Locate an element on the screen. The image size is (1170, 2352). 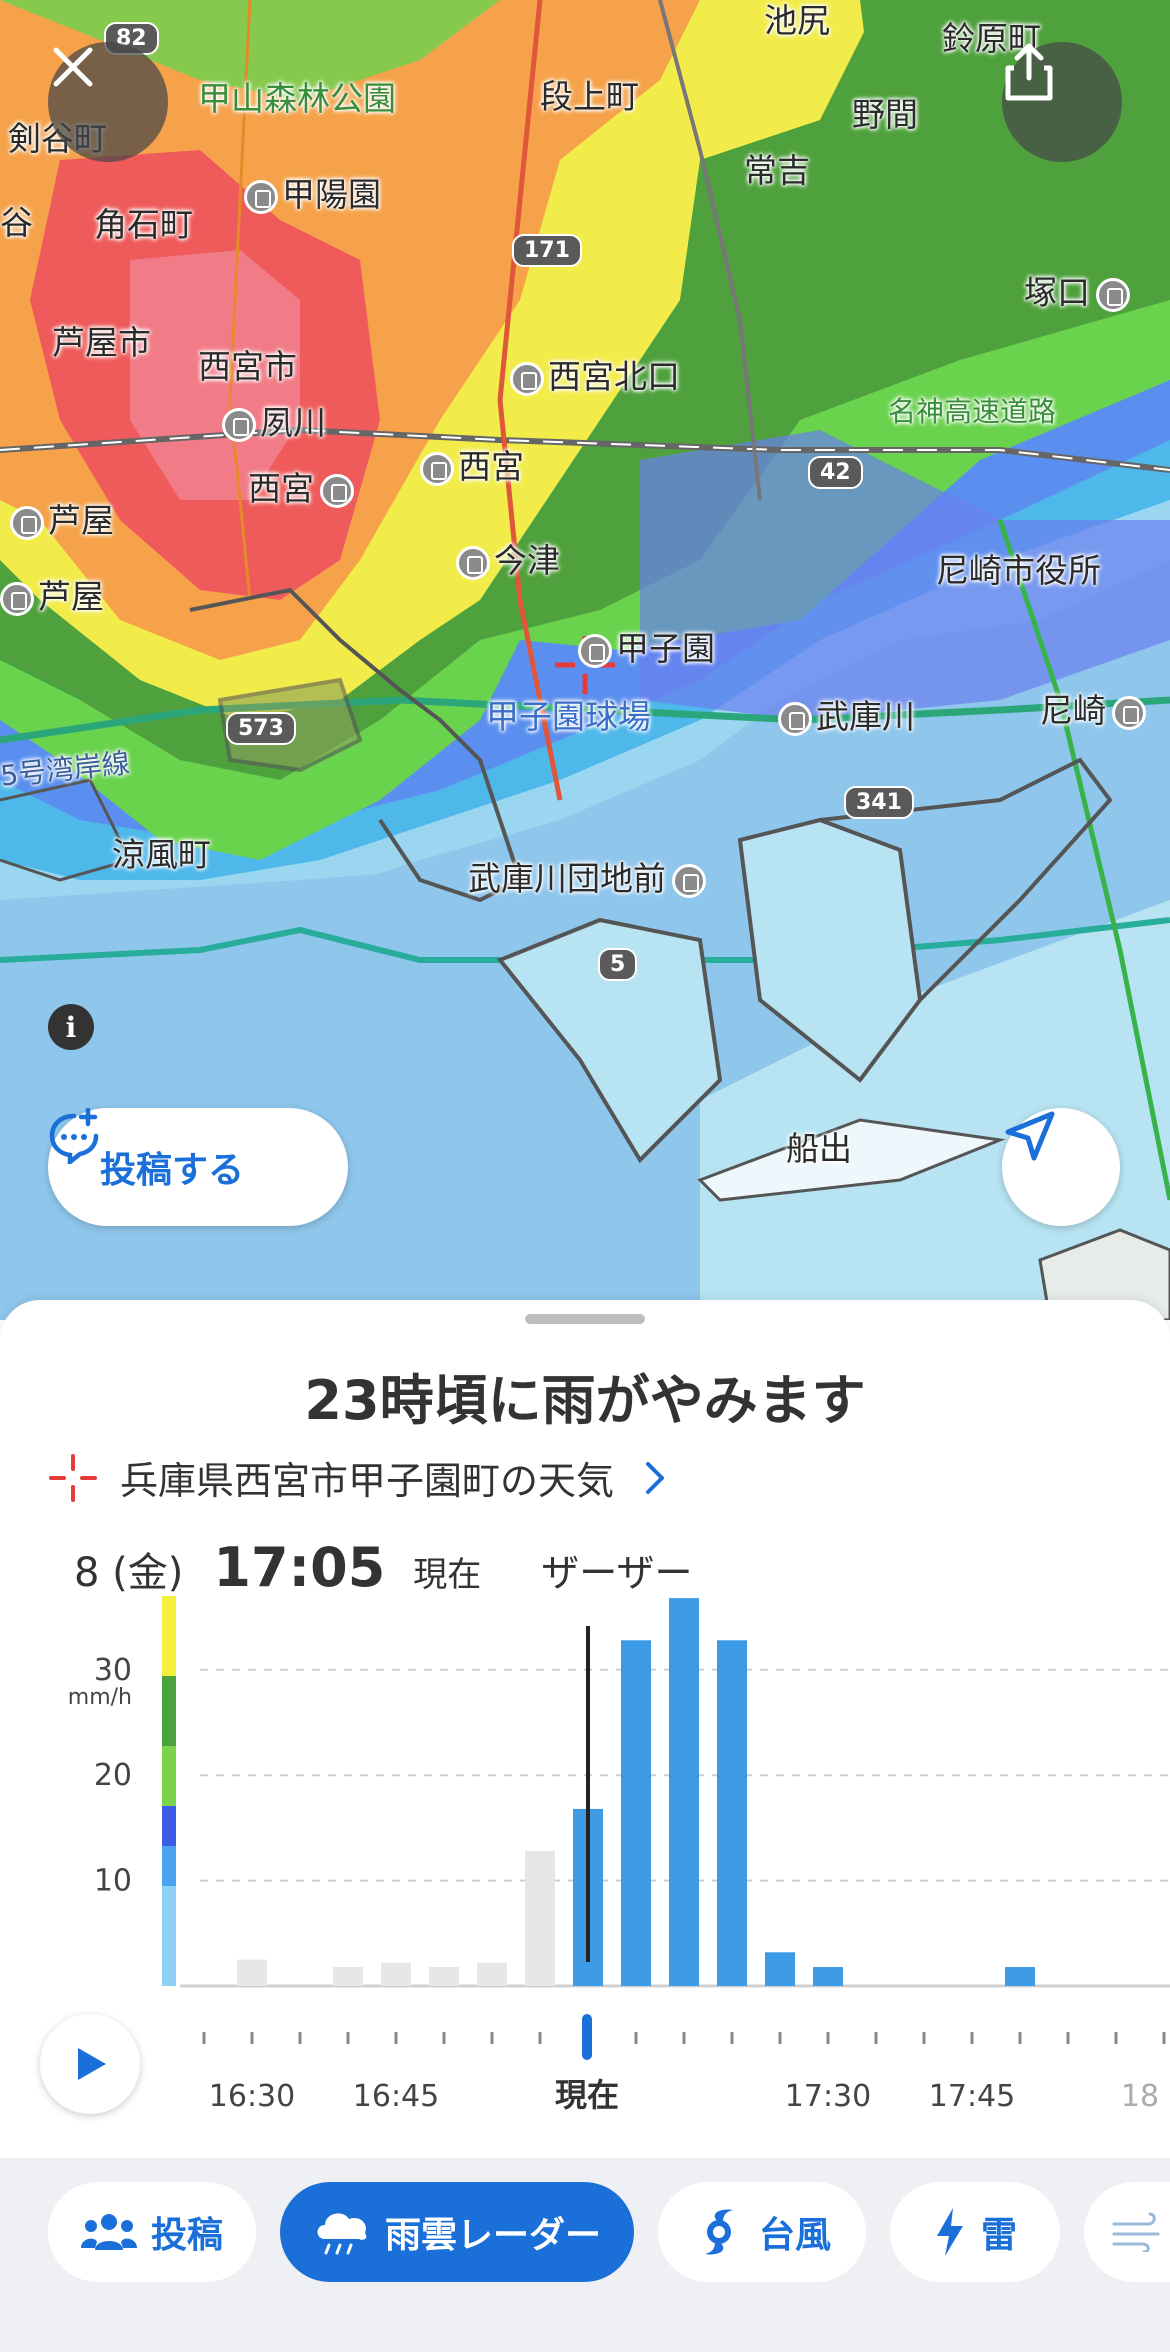
location-name: 兵庫県西宮市甲子園町の天気 is located at coordinates (367, 1481).